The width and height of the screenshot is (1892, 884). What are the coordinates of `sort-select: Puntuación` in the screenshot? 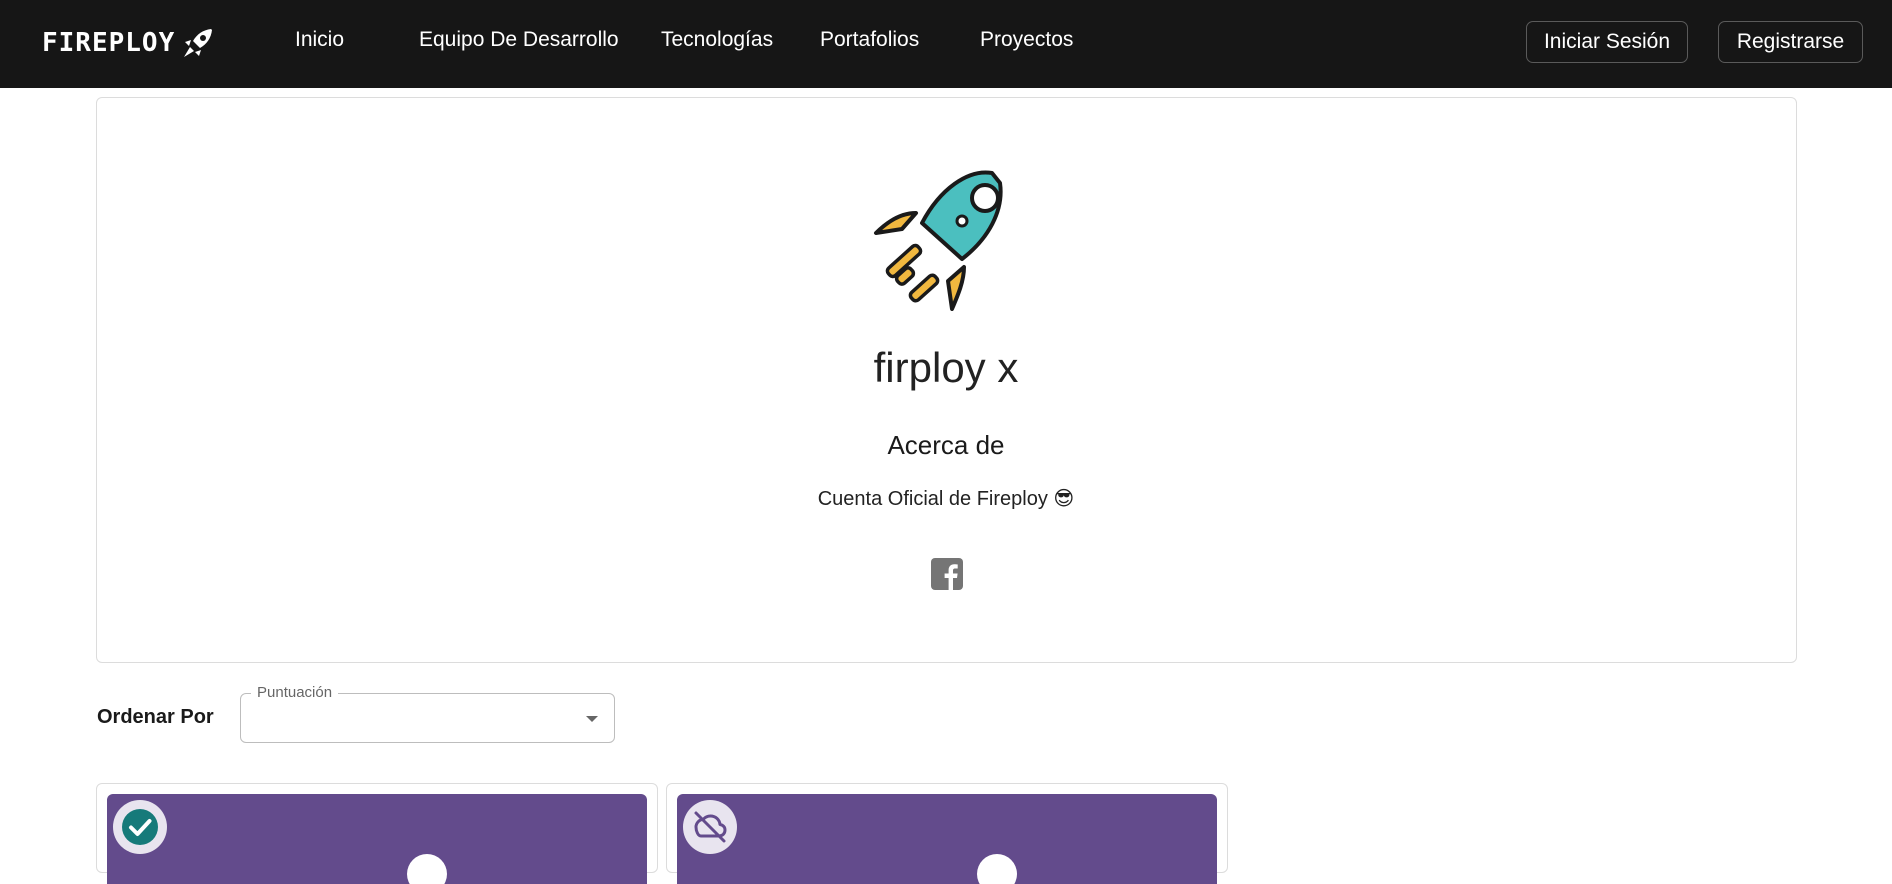 It's located at (427, 713).